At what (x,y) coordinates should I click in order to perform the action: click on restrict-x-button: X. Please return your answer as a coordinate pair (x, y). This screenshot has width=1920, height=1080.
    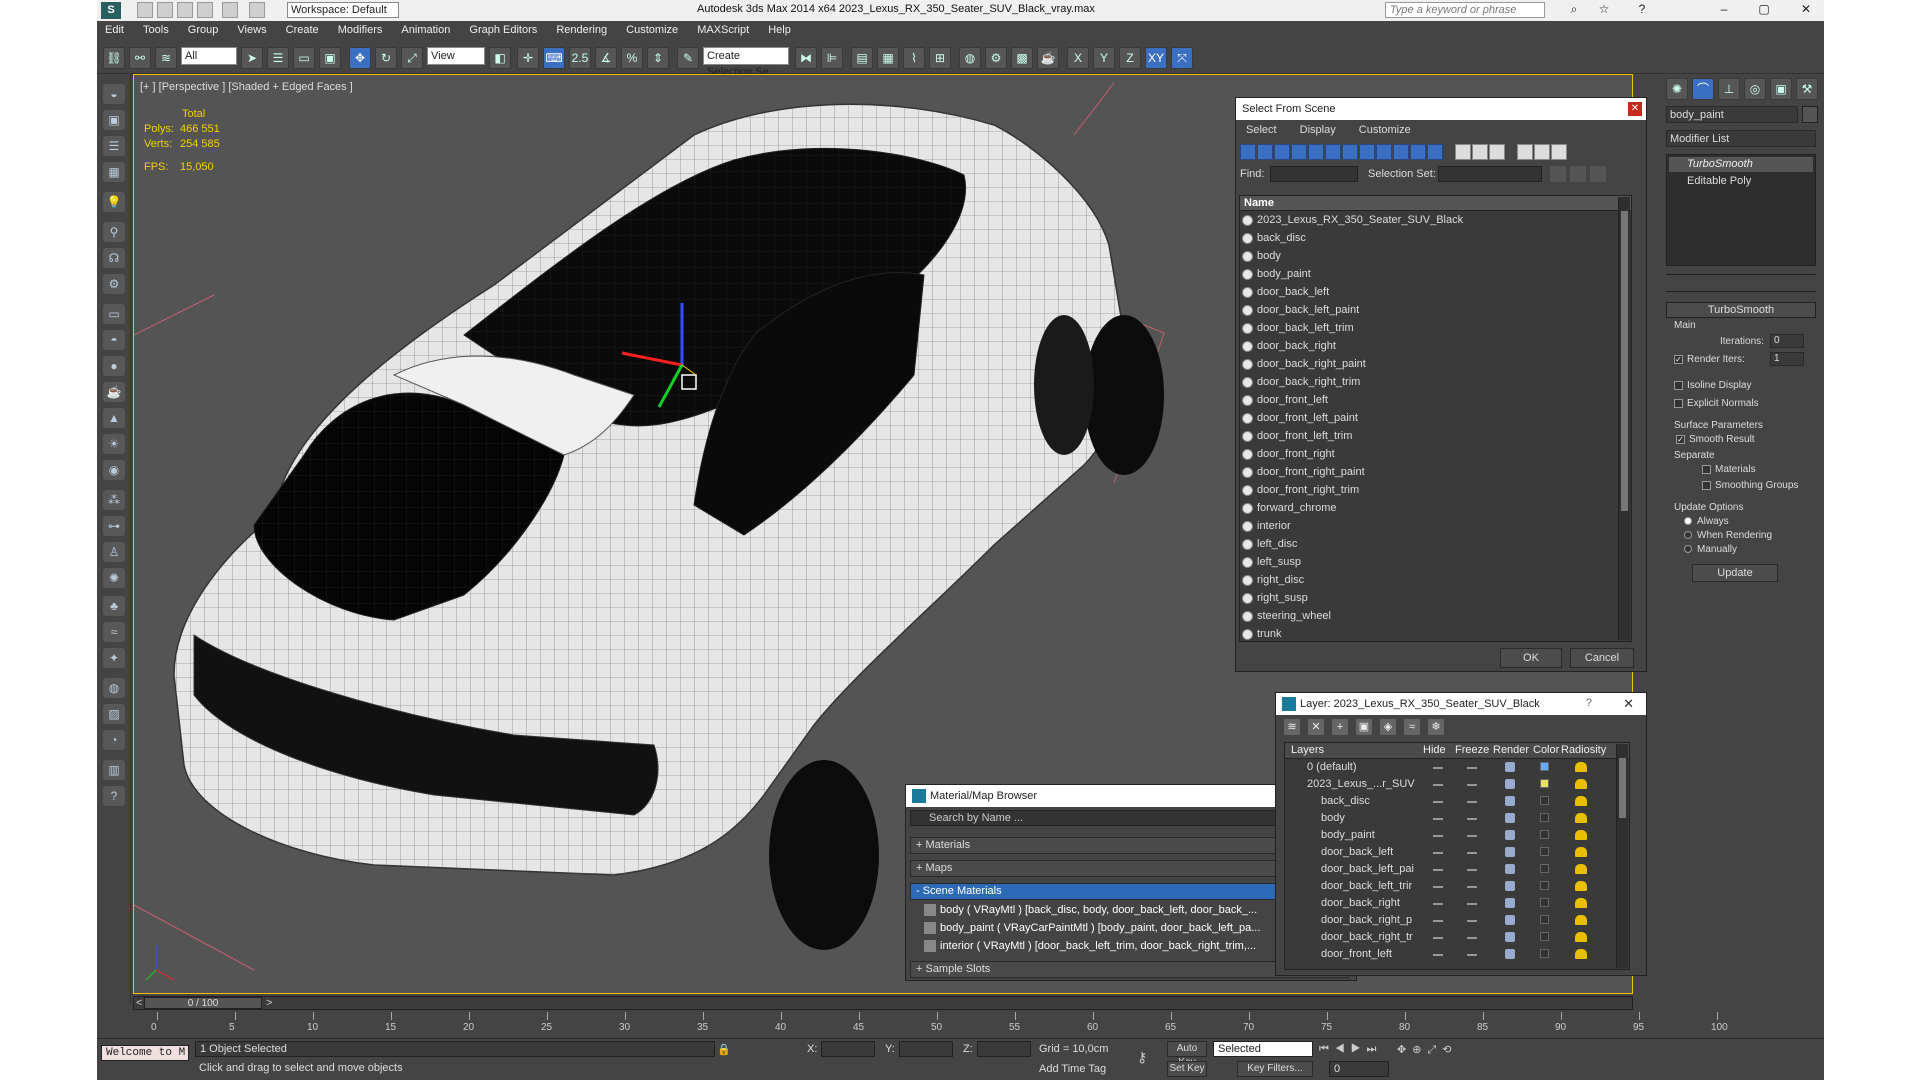
    Looking at the image, I should click on (1078, 58).